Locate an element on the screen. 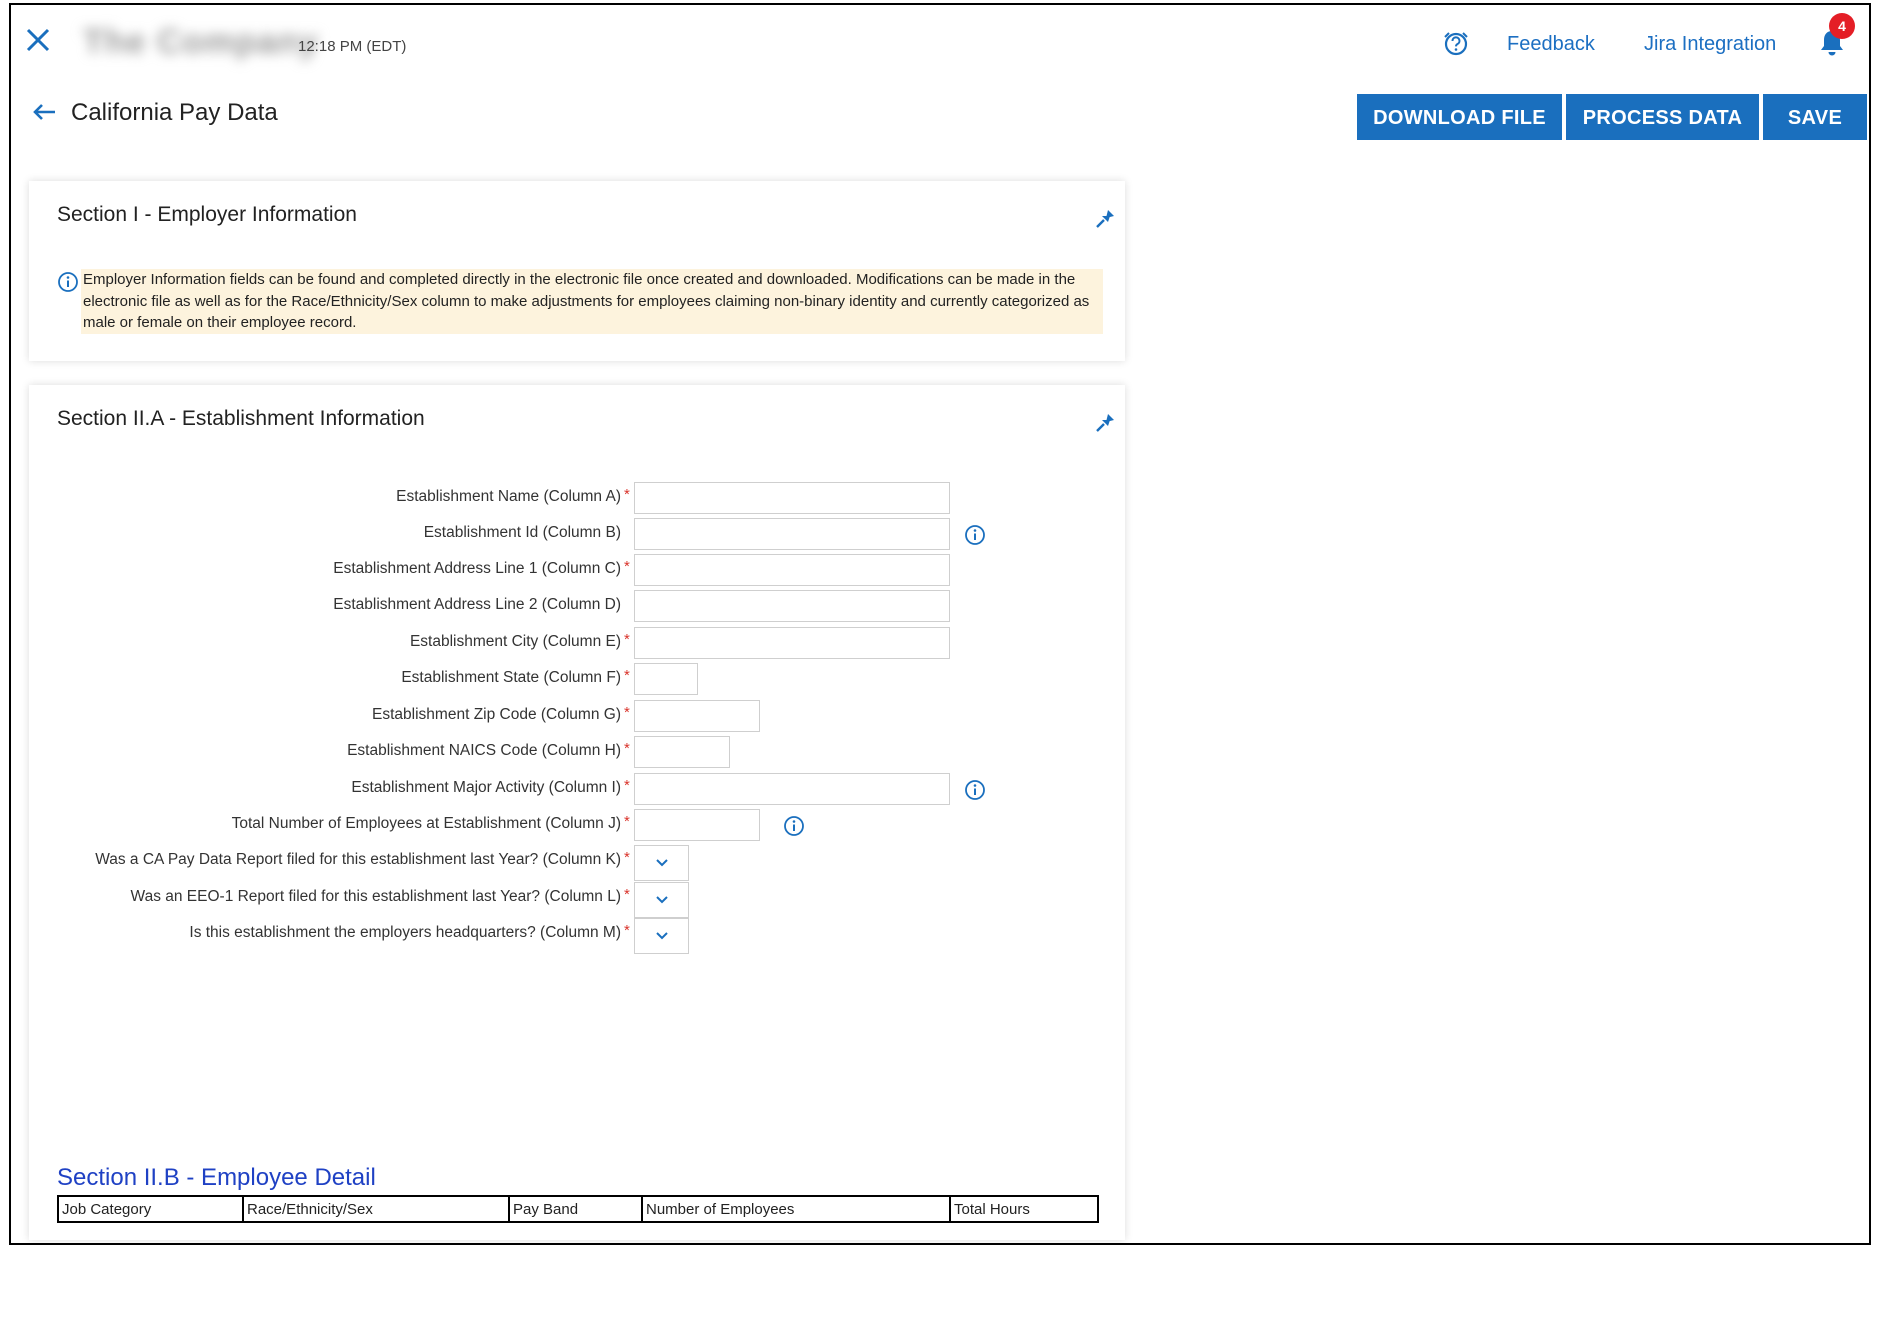  download-file-button: DOWNLOAD FILE is located at coordinates (1459, 117).